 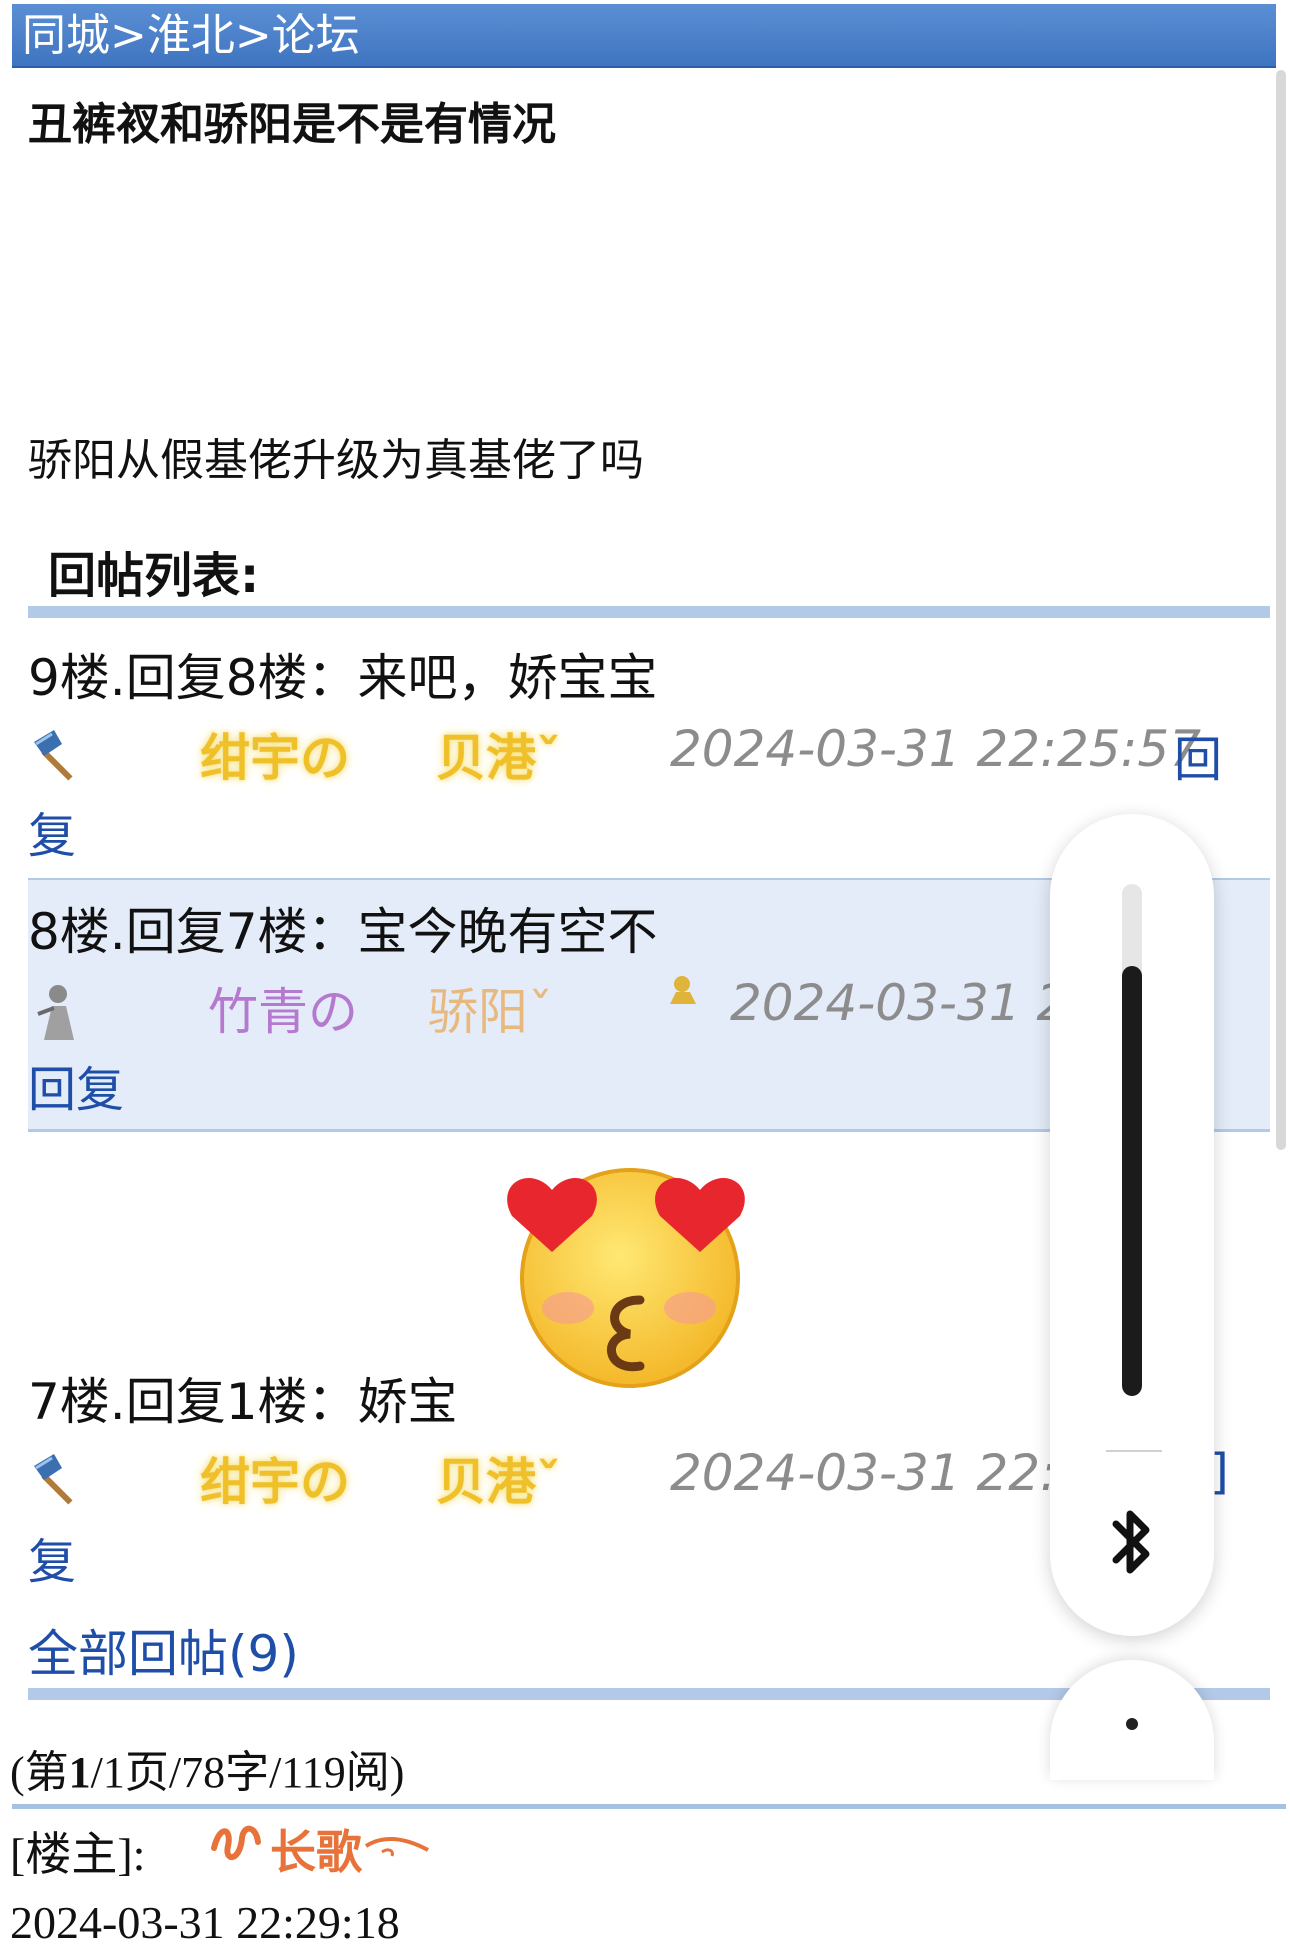 I want to click on owner-name-text: 长歌, so click(x=316, y=1852).